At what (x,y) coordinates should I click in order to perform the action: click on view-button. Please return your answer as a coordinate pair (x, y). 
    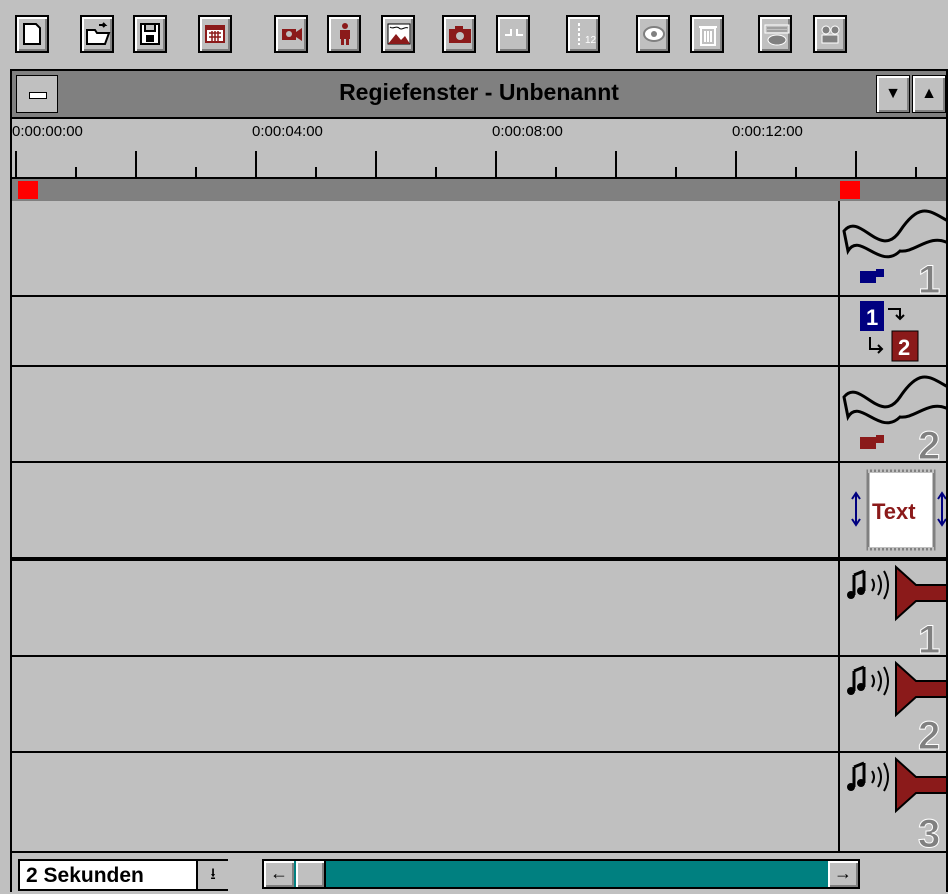
    Looking at the image, I should click on (653, 34).